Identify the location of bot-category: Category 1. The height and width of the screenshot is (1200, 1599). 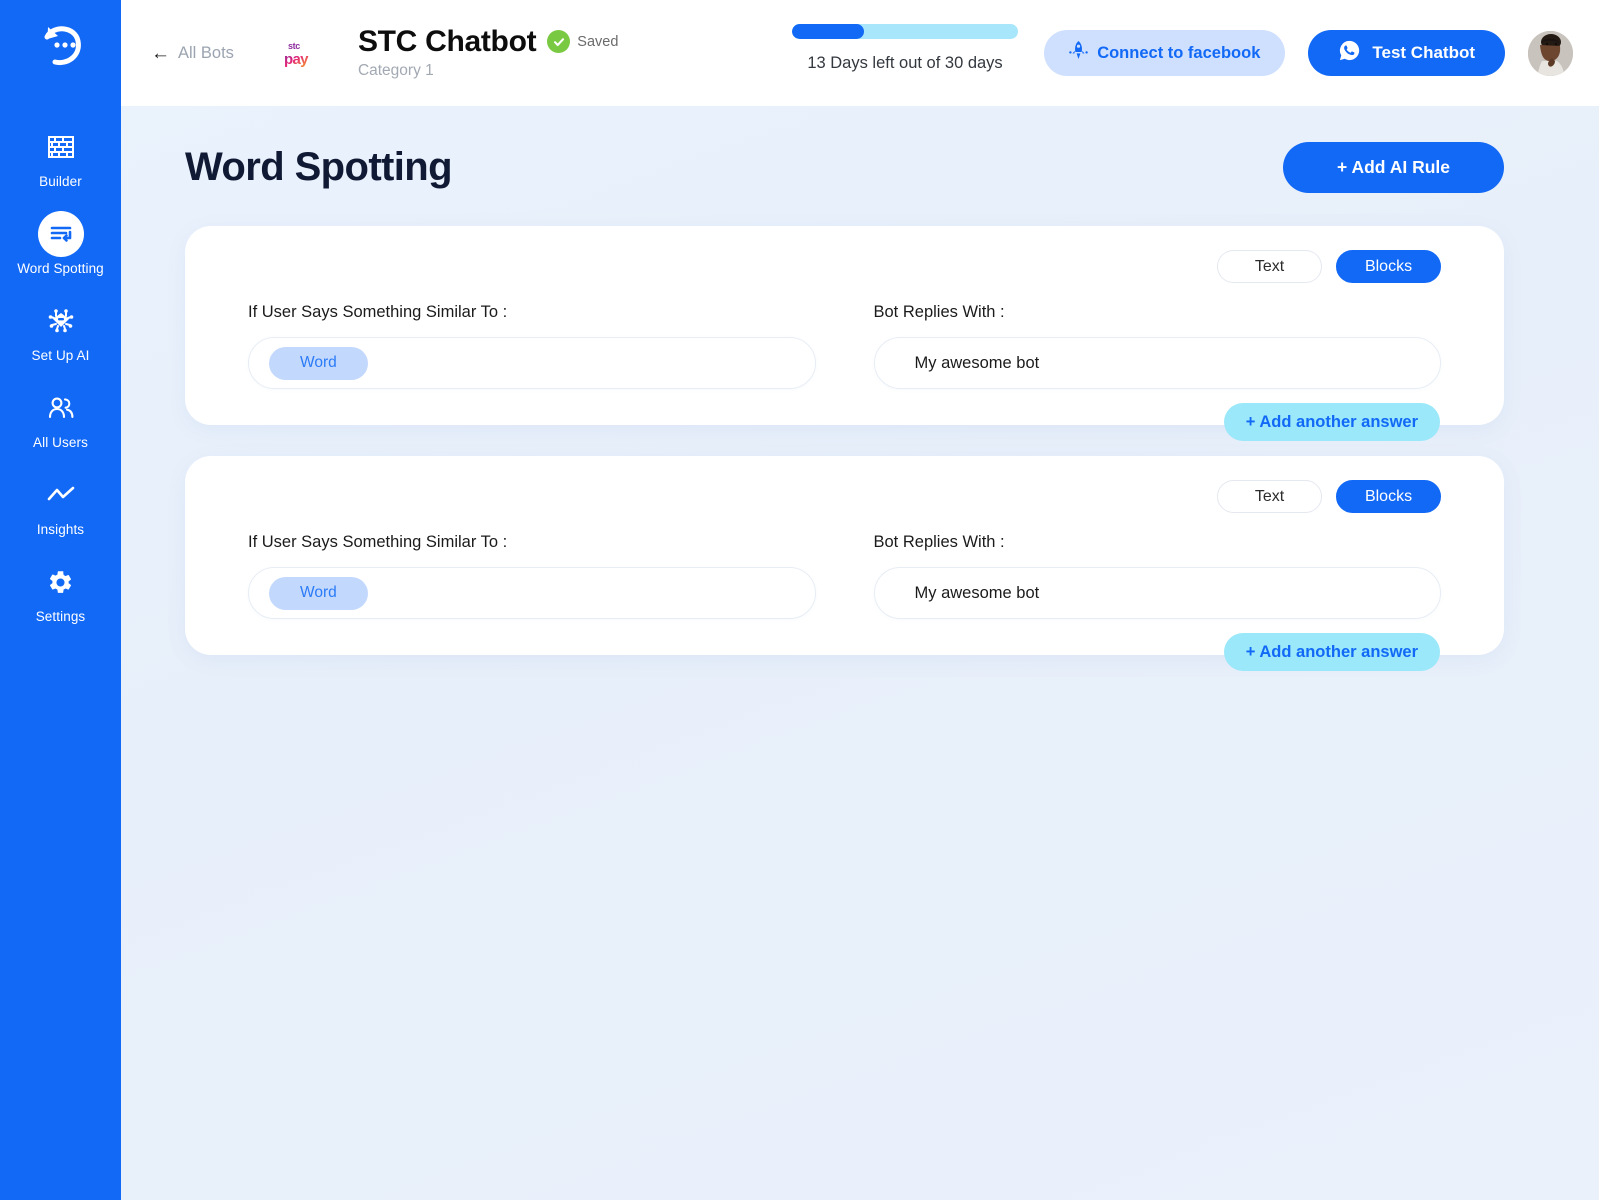
(395, 71).